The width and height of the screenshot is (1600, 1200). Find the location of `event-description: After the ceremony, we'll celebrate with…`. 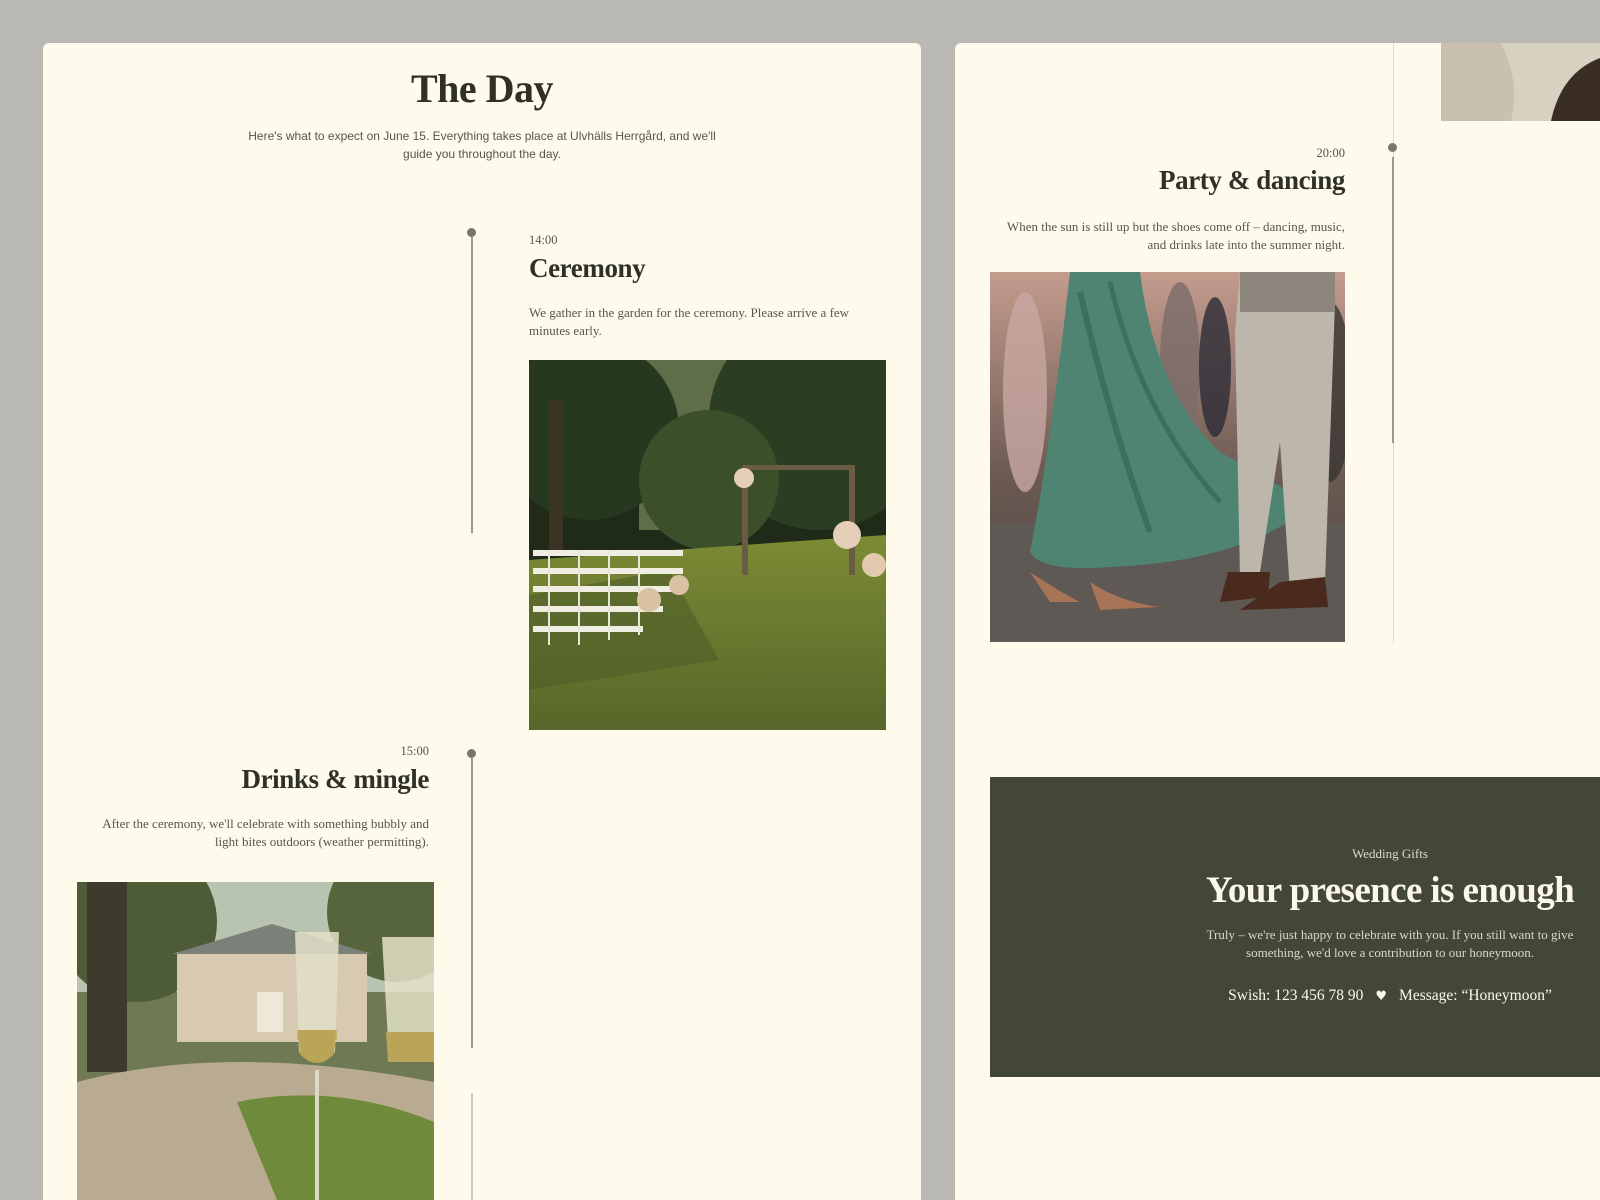

event-description: After the ceremony, we'll celebrate with… is located at coordinates (265, 832).